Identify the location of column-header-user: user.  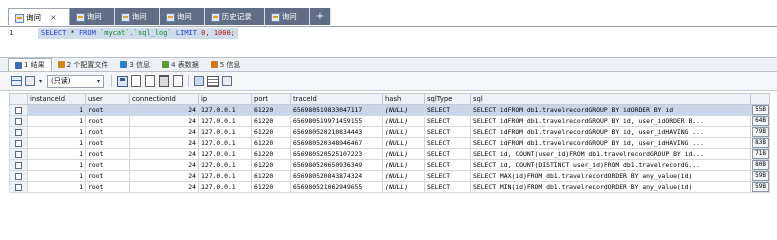
(107, 99).